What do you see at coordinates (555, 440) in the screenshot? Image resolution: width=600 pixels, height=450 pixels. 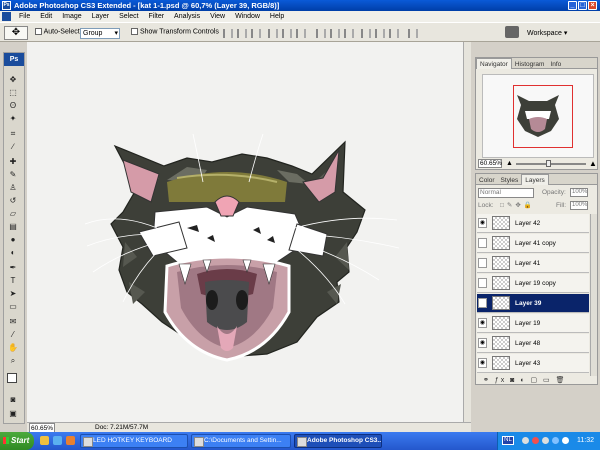 I see `network-icon` at bounding box center [555, 440].